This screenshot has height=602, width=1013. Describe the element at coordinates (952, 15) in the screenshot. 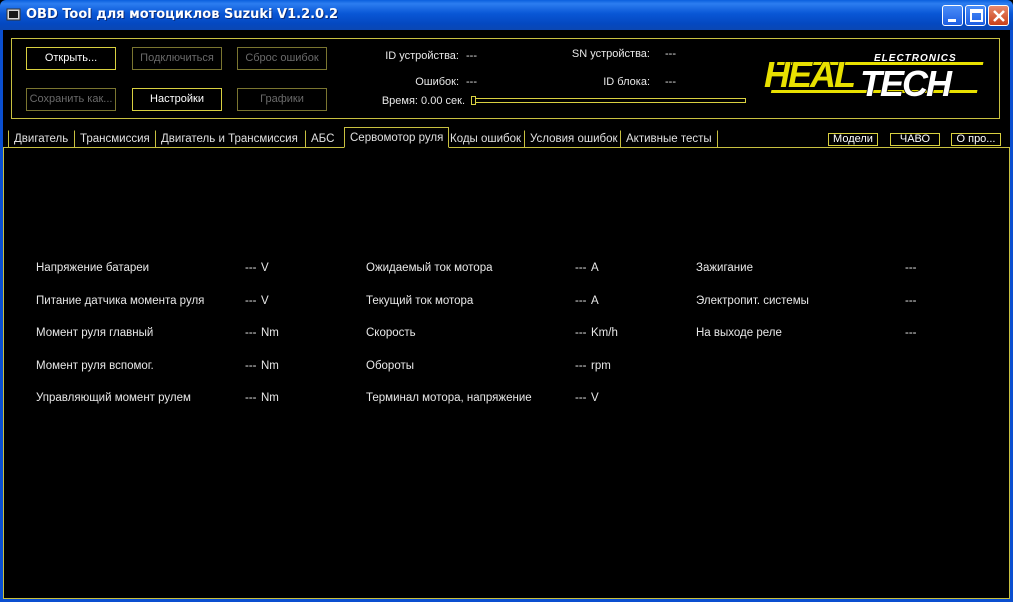

I see `minimize-button` at that location.